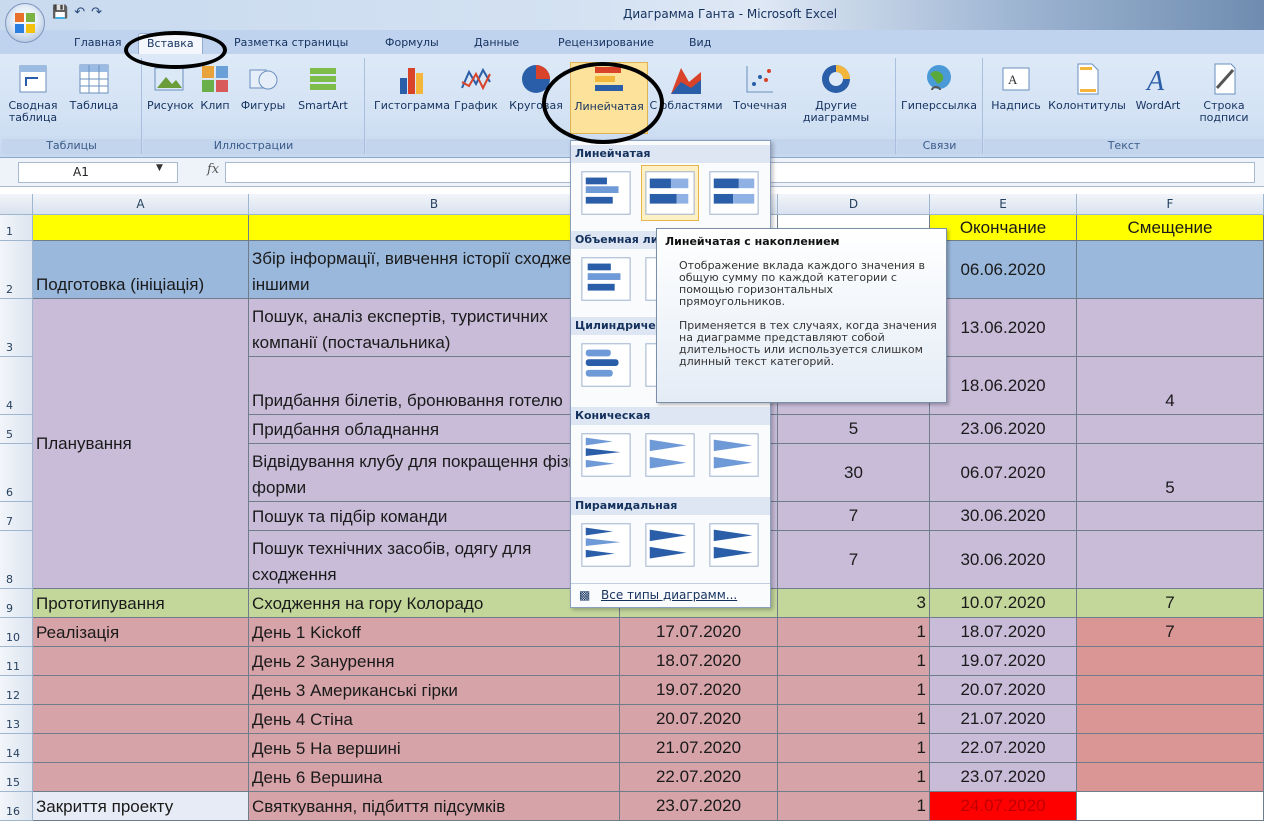  Describe the element at coordinates (16, 429) in the screenshot. I see `row-header-5: 5` at that location.